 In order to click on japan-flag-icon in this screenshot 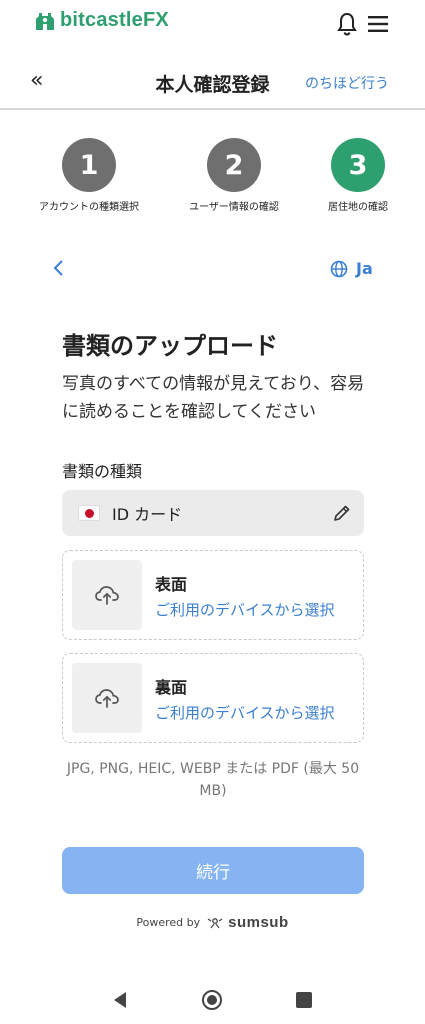, I will do `click(89, 513)`.